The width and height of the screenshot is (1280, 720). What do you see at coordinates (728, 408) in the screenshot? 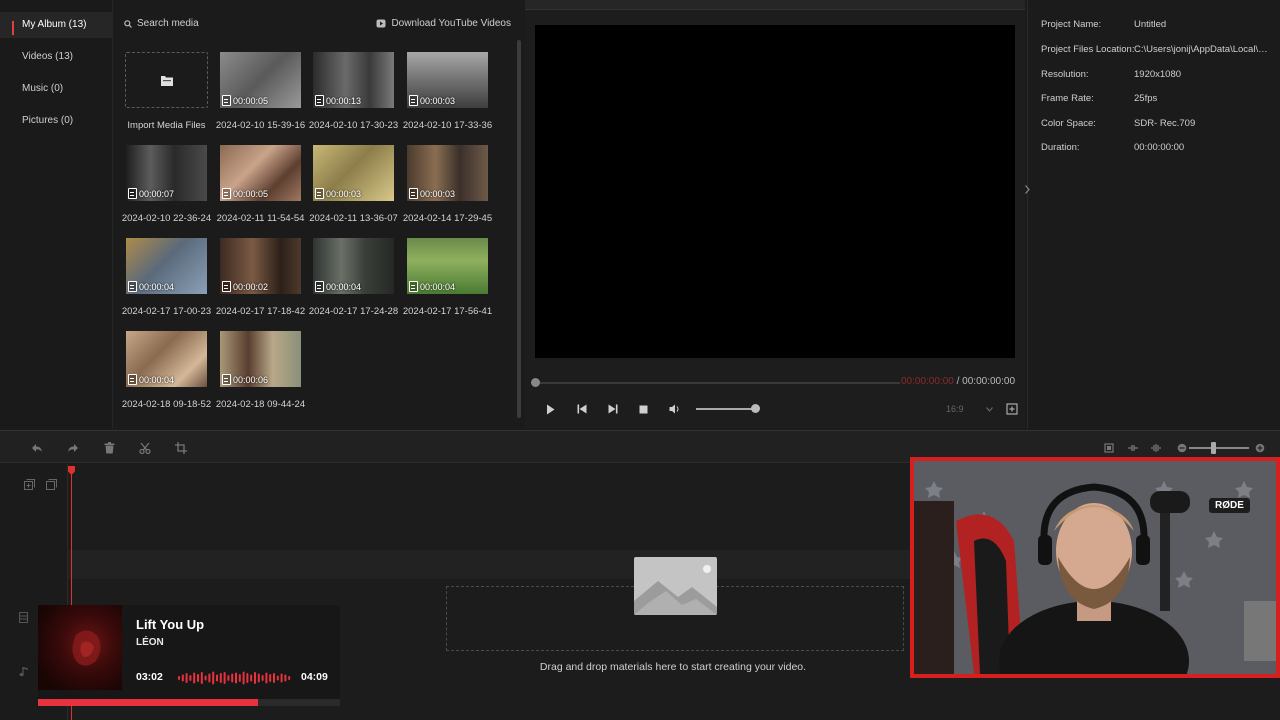
I see `volume-slider` at bounding box center [728, 408].